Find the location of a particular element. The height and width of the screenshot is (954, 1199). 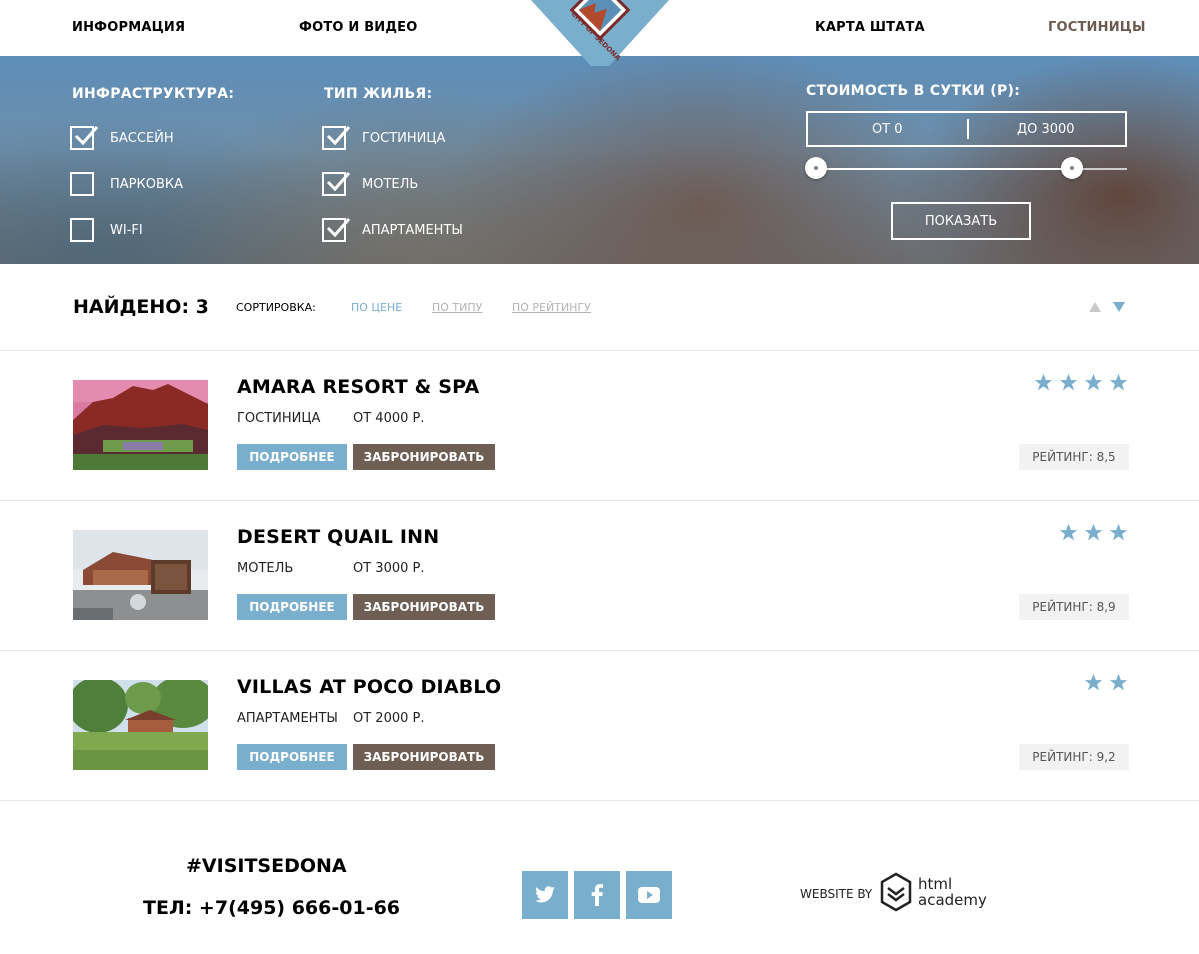

checkbox-parking: ПАРКОВКА is located at coordinates (126, 184).